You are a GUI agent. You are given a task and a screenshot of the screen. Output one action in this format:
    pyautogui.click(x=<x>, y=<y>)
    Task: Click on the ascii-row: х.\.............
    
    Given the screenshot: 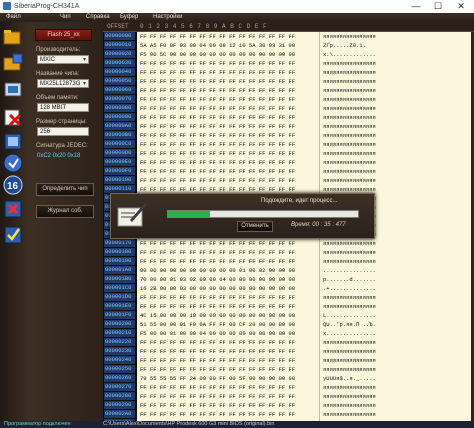 What is the action you would take?
    pyautogui.click(x=396, y=54)
    